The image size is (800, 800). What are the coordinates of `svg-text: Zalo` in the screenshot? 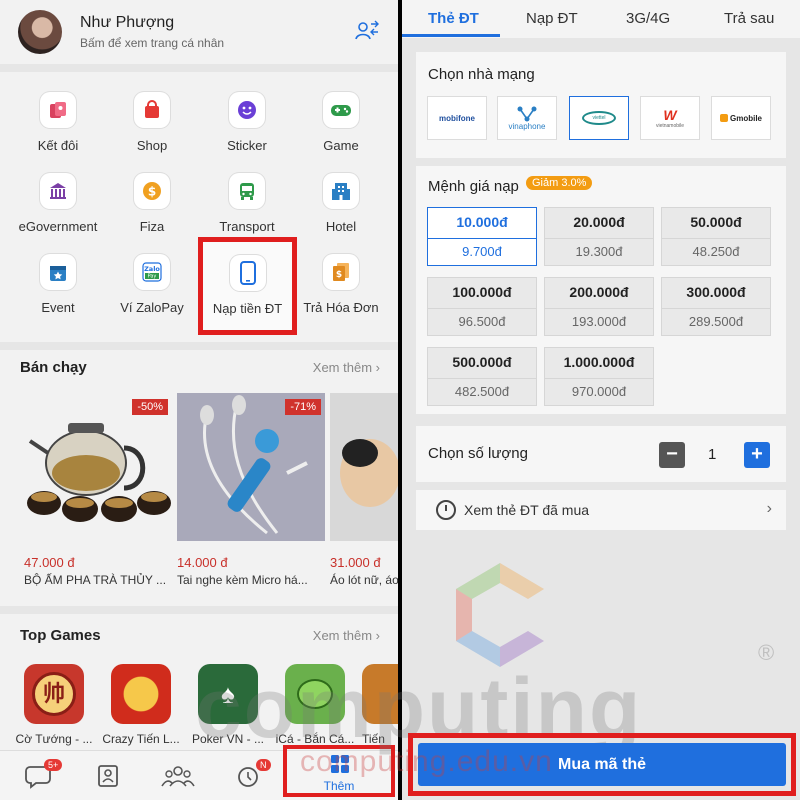 It's located at (152, 269).